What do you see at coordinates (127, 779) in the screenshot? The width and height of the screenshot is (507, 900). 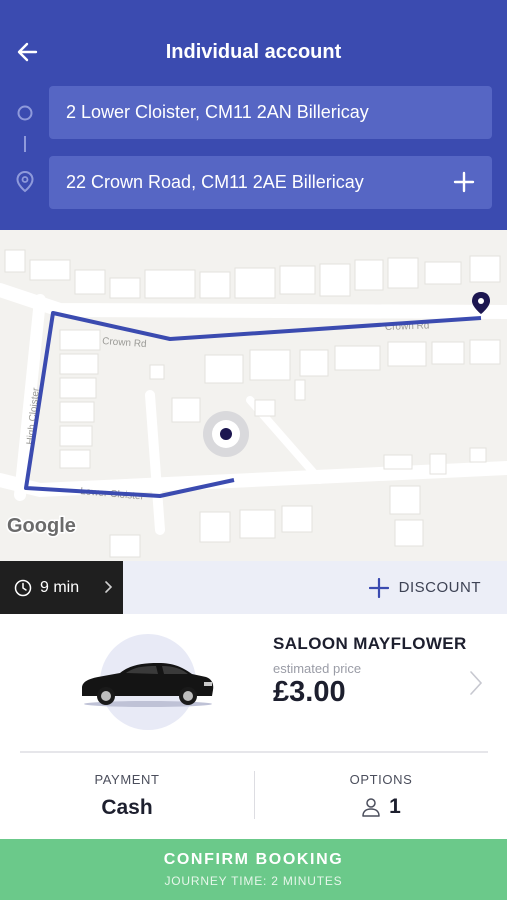 I see `payment-label: PAYMENT` at bounding box center [127, 779].